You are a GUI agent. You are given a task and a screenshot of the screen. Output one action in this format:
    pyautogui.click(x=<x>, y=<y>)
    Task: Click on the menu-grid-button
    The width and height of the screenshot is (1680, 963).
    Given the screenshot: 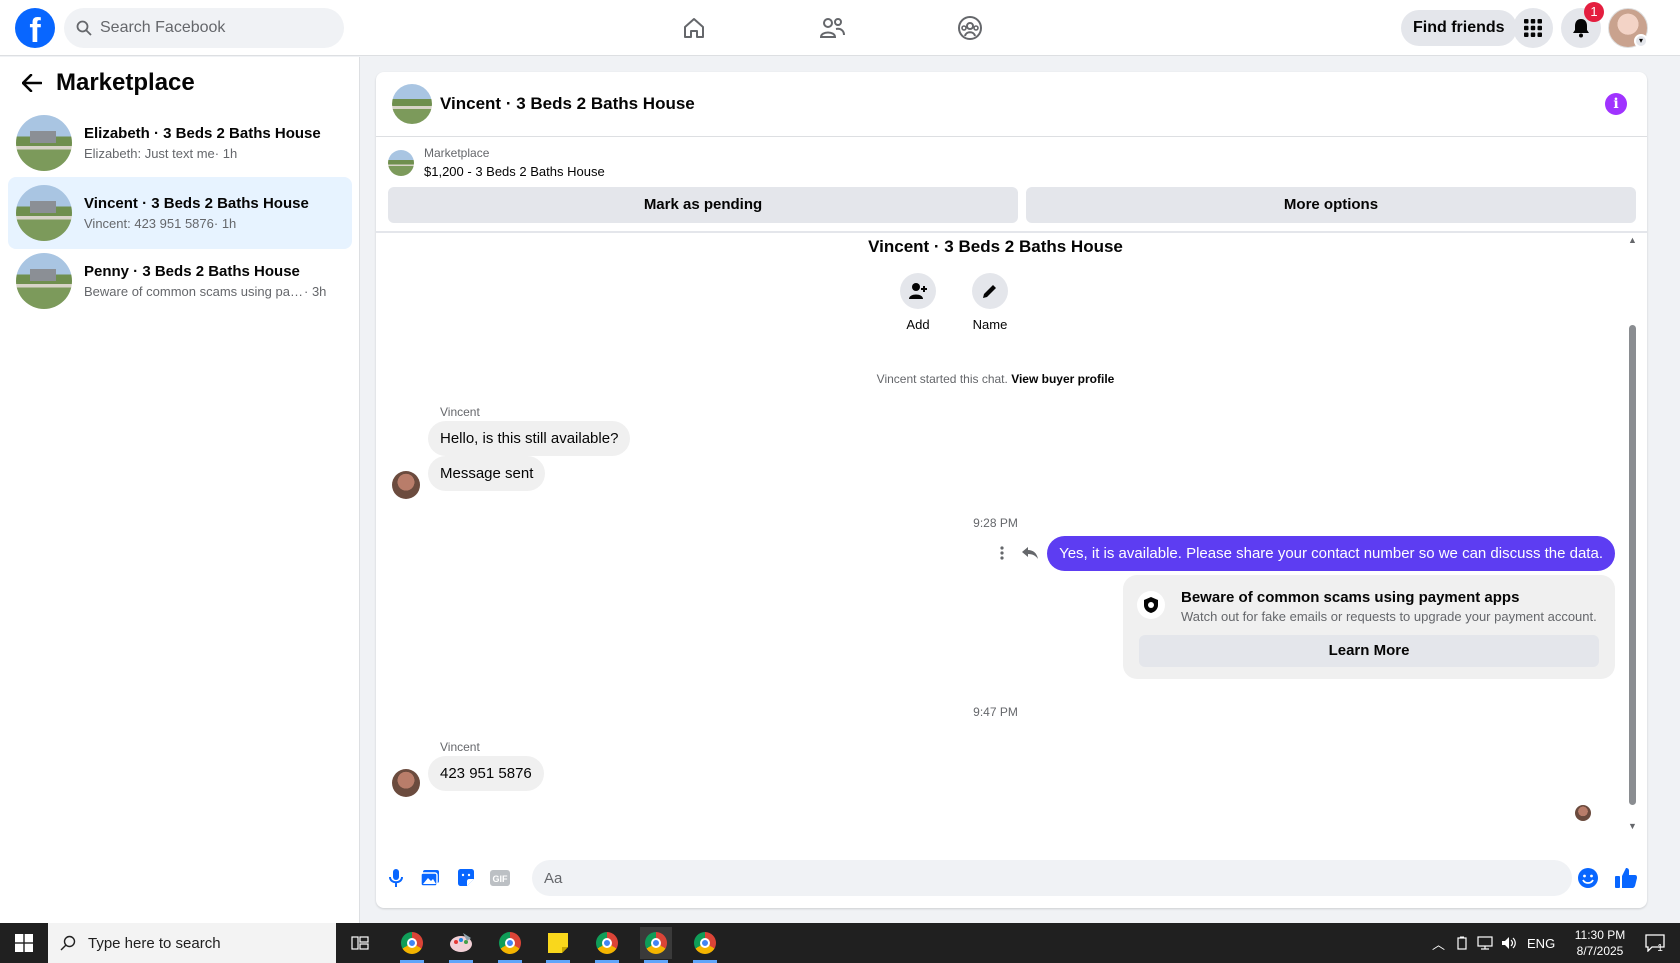 What is the action you would take?
    pyautogui.click(x=1533, y=28)
    